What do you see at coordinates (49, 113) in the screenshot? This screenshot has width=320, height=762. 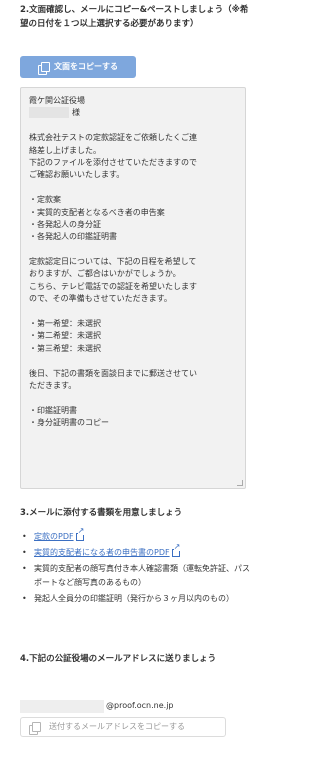 I see `redacted-name` at bounding box center [49, 113].